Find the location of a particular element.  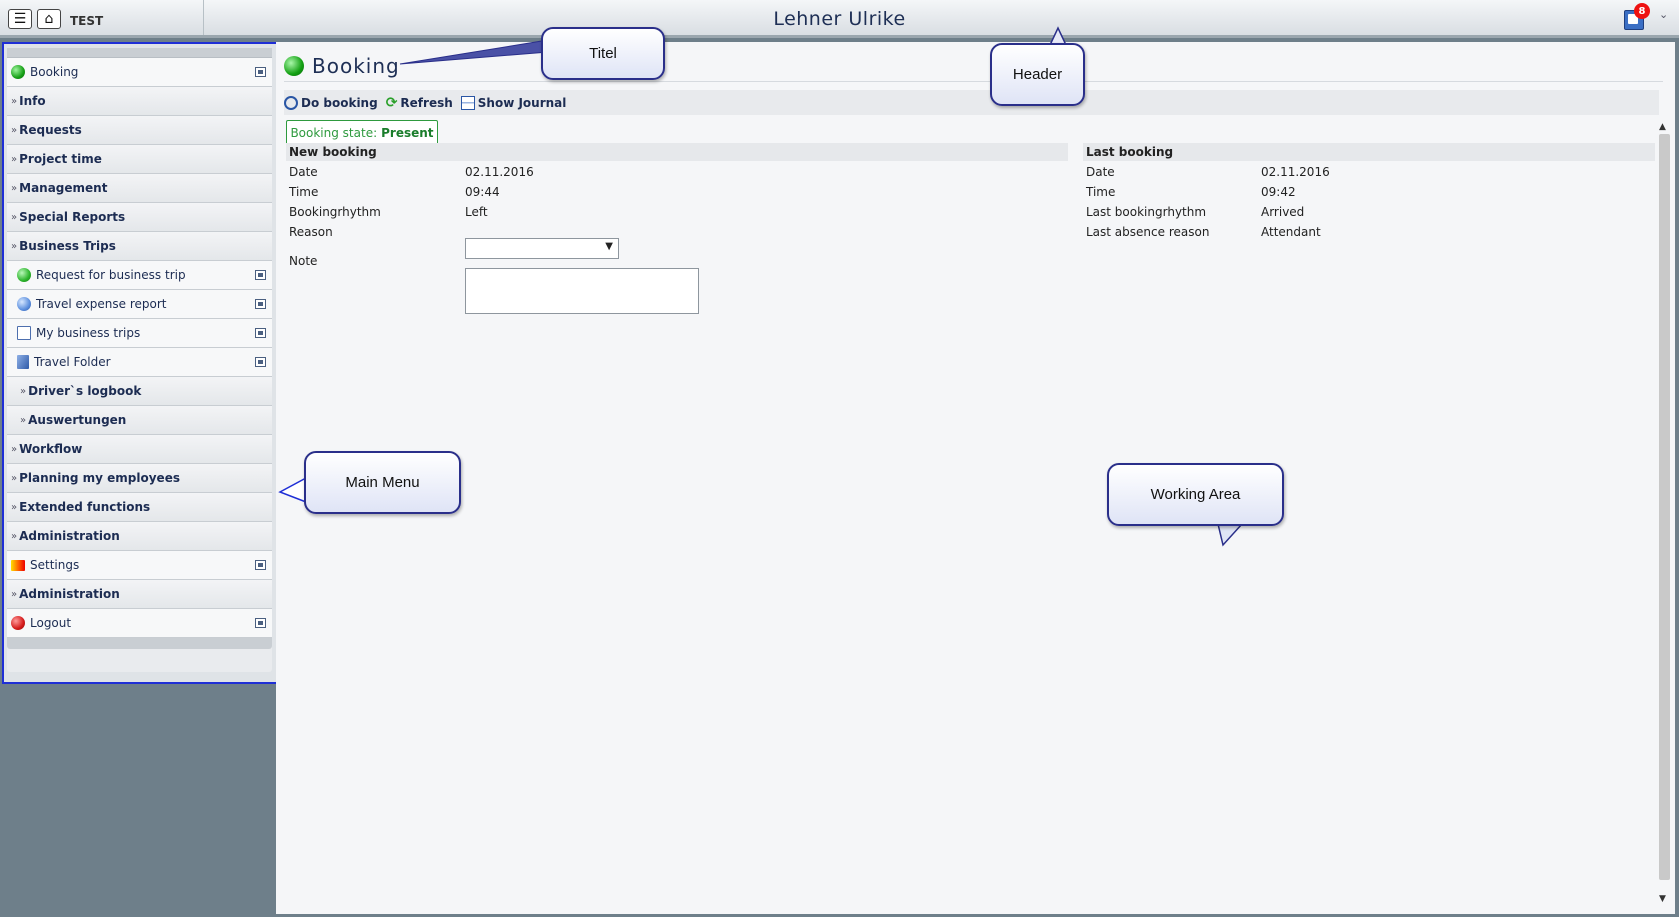

menu-item-label: Request for business trip is located at coordinates (111, 275).